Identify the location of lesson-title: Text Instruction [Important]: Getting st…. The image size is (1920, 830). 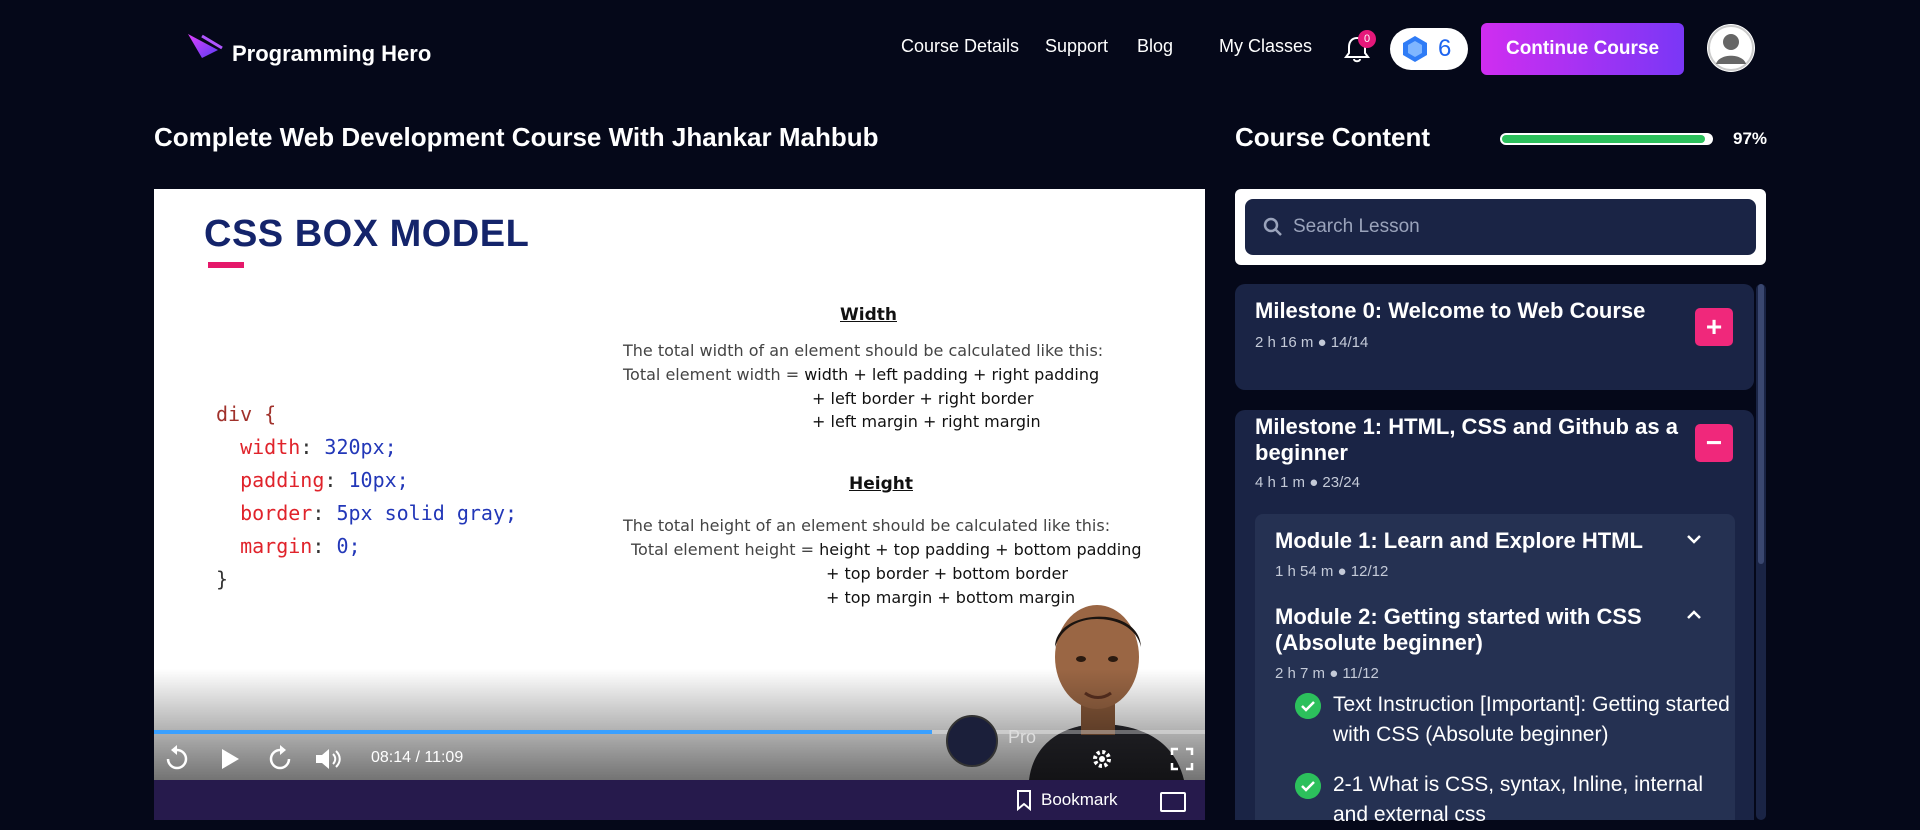
(1531, 719).